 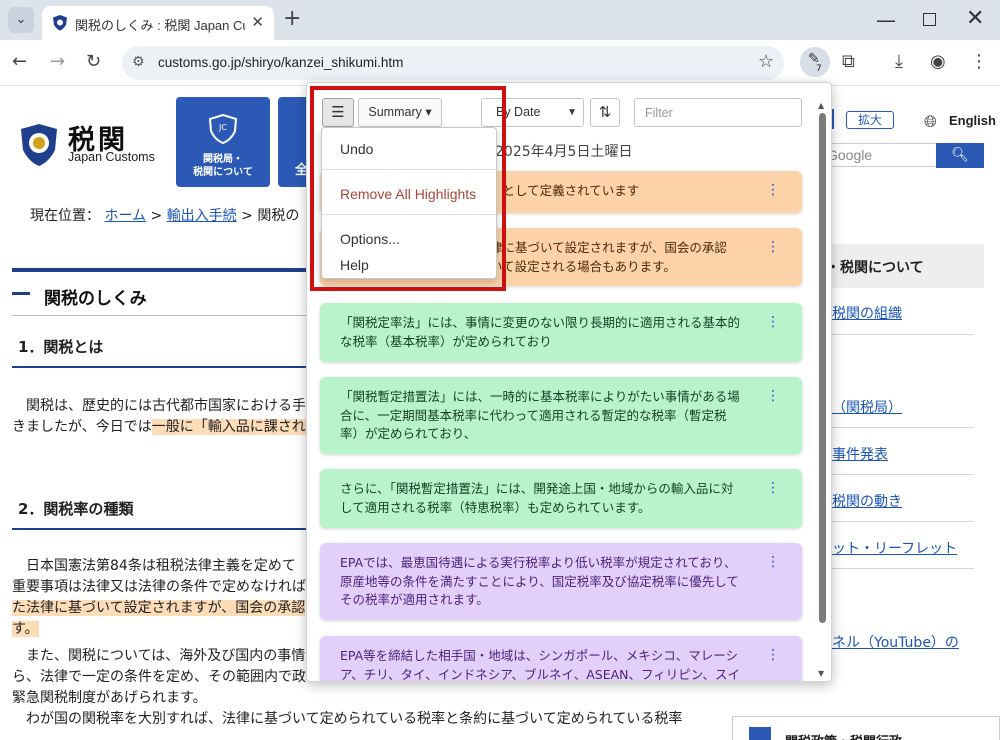 I want to click on breadcrumb-home-link: ホーム, so click(x=125, y=216).